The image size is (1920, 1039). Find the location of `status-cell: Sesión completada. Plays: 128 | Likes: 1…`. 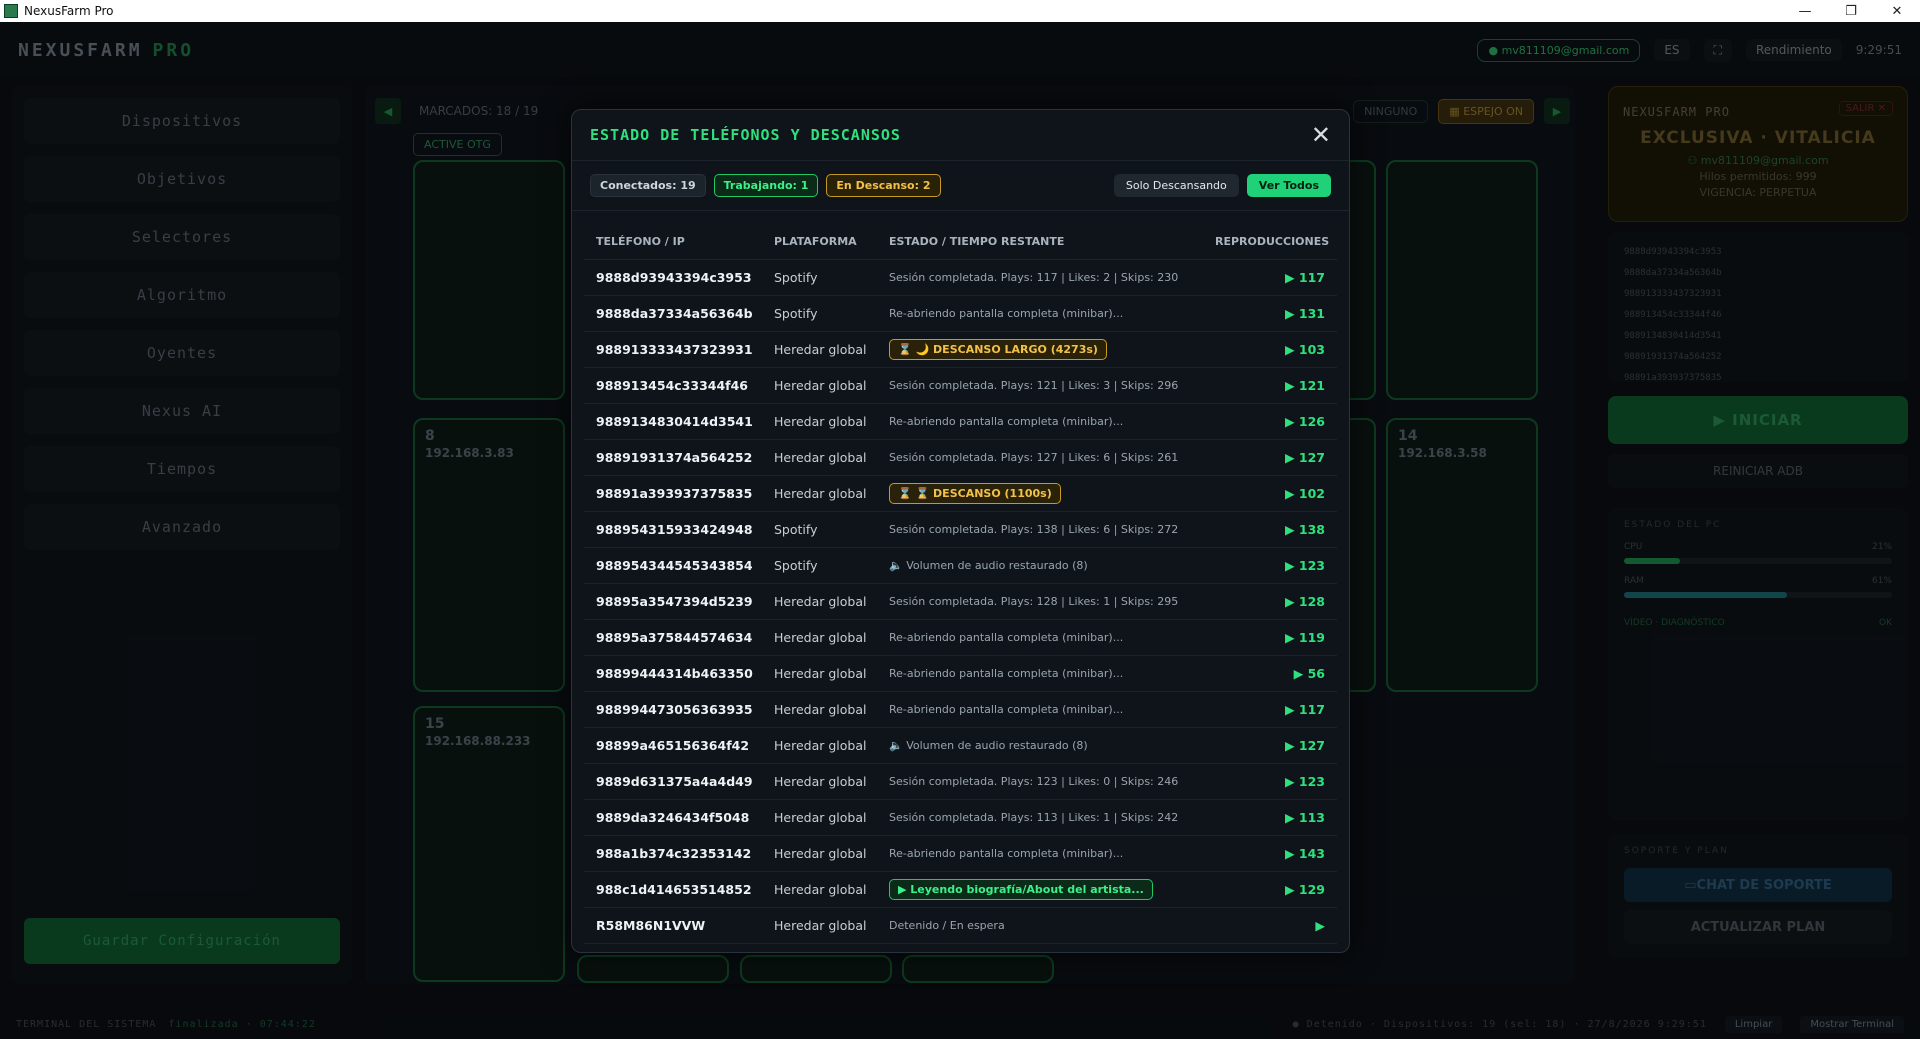

status-cell: Sesión completada. Plays: 128 | Likes: 1… is located at coordinates (1067, 601).